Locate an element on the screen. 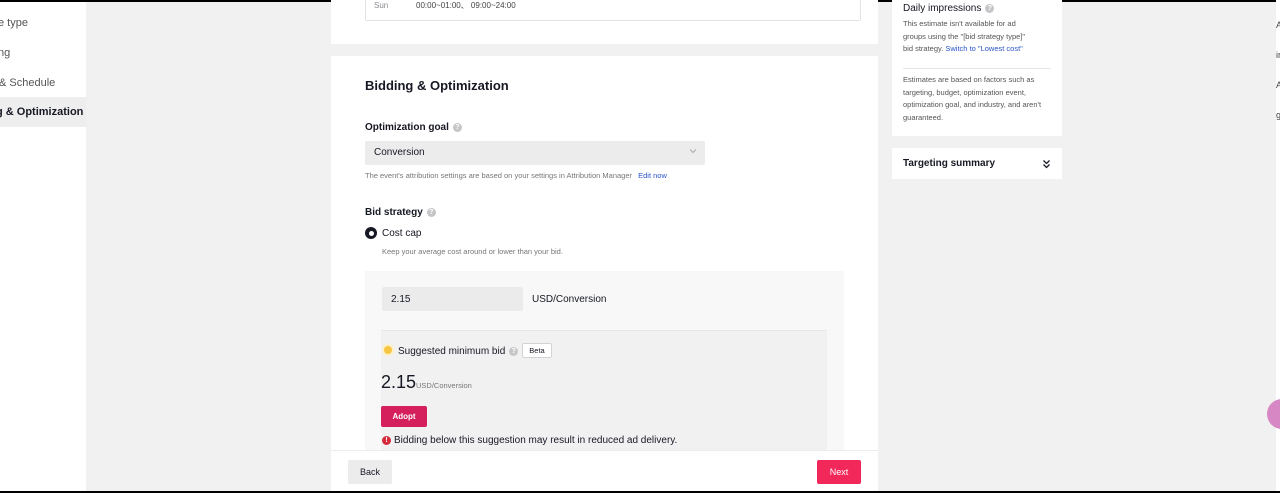  nav-item-budget-schedule: & Schedule is located at coordinates (43, 83).